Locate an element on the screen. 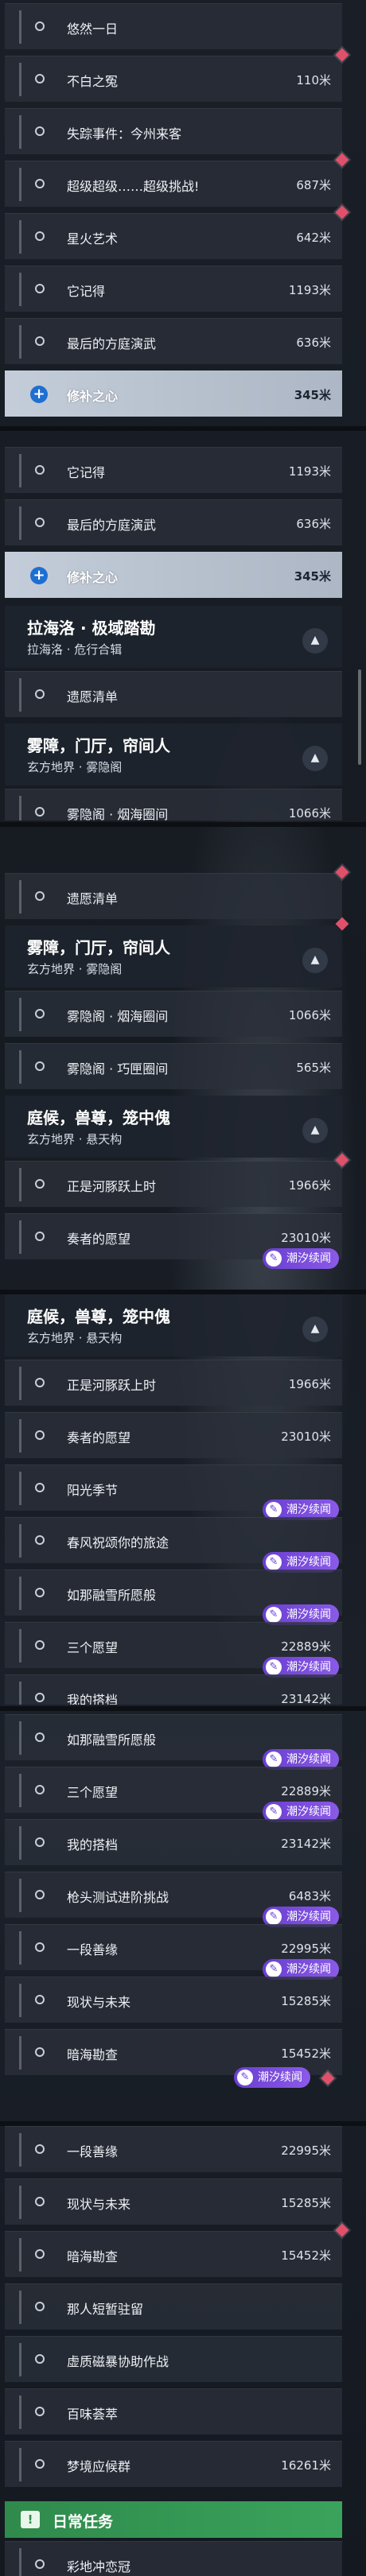  quest-row-daily-cutoff: 彩地冲恋冠 is located at coordinates (173, 2559).